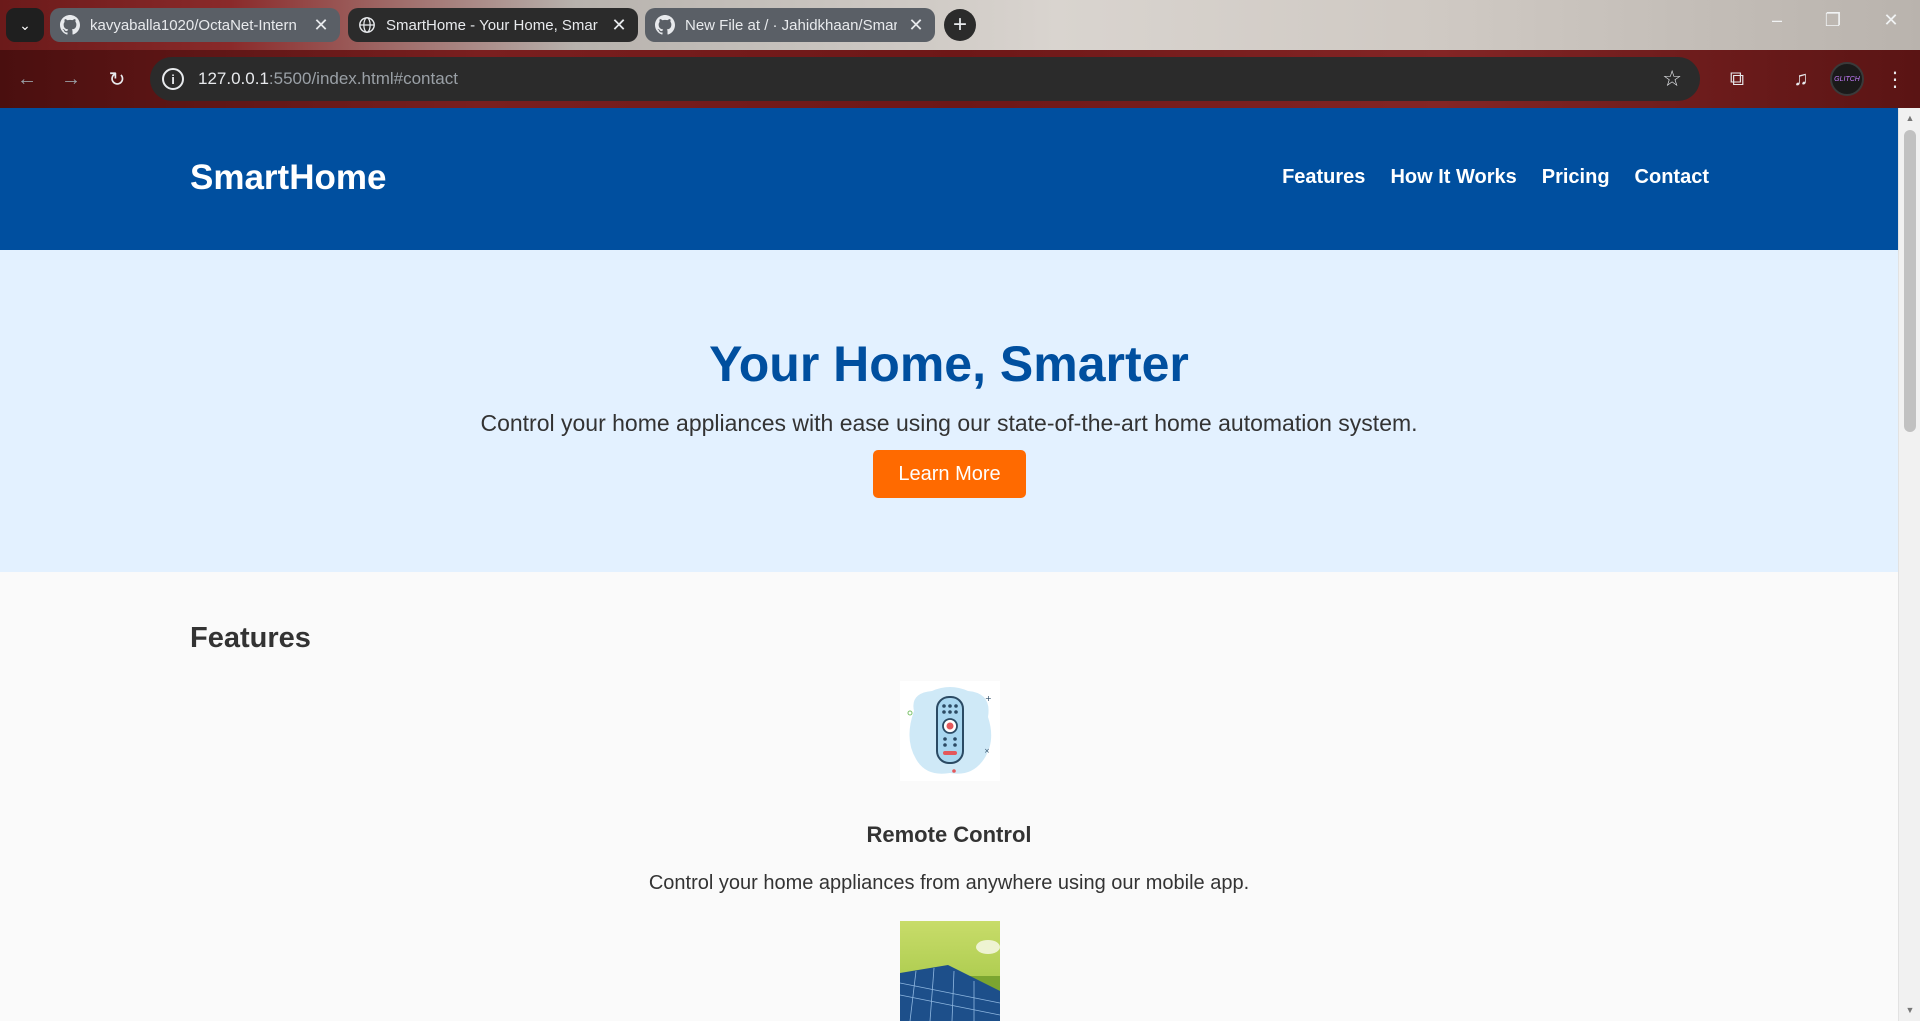 The height and width of the screenshot is (1021, 1920). I want to click on tab-title: SmartHome - Your Home, Smar, so click(492, 25).